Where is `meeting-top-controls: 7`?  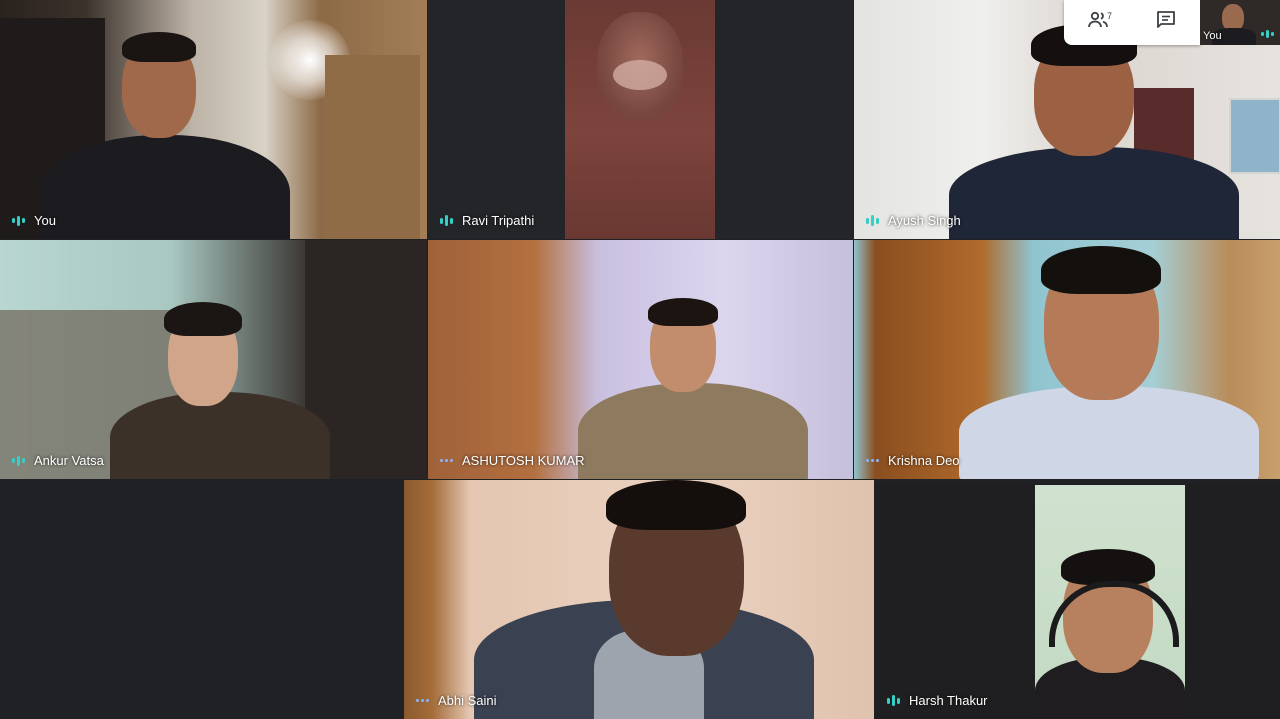 meeting-top-controls: 7 is located at coordinates (1132, 22).